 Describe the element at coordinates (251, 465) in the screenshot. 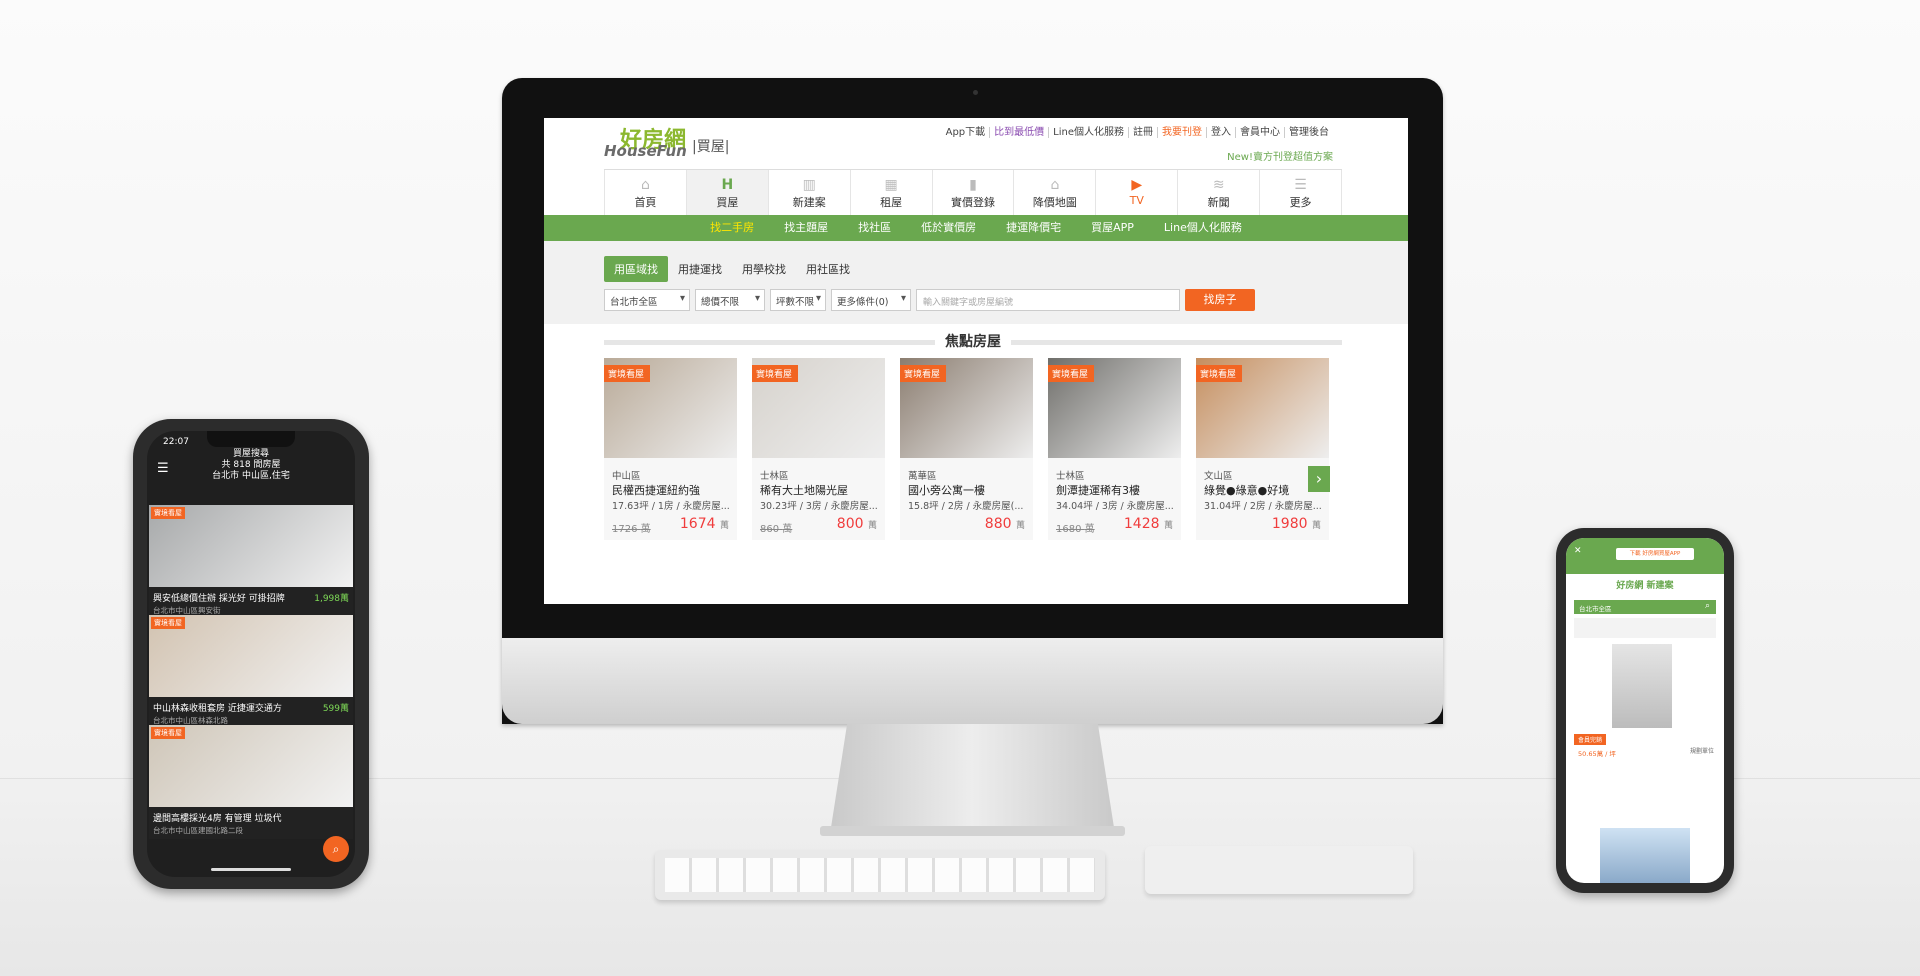

I see `result-count: 共 818 間房屋` at that location.